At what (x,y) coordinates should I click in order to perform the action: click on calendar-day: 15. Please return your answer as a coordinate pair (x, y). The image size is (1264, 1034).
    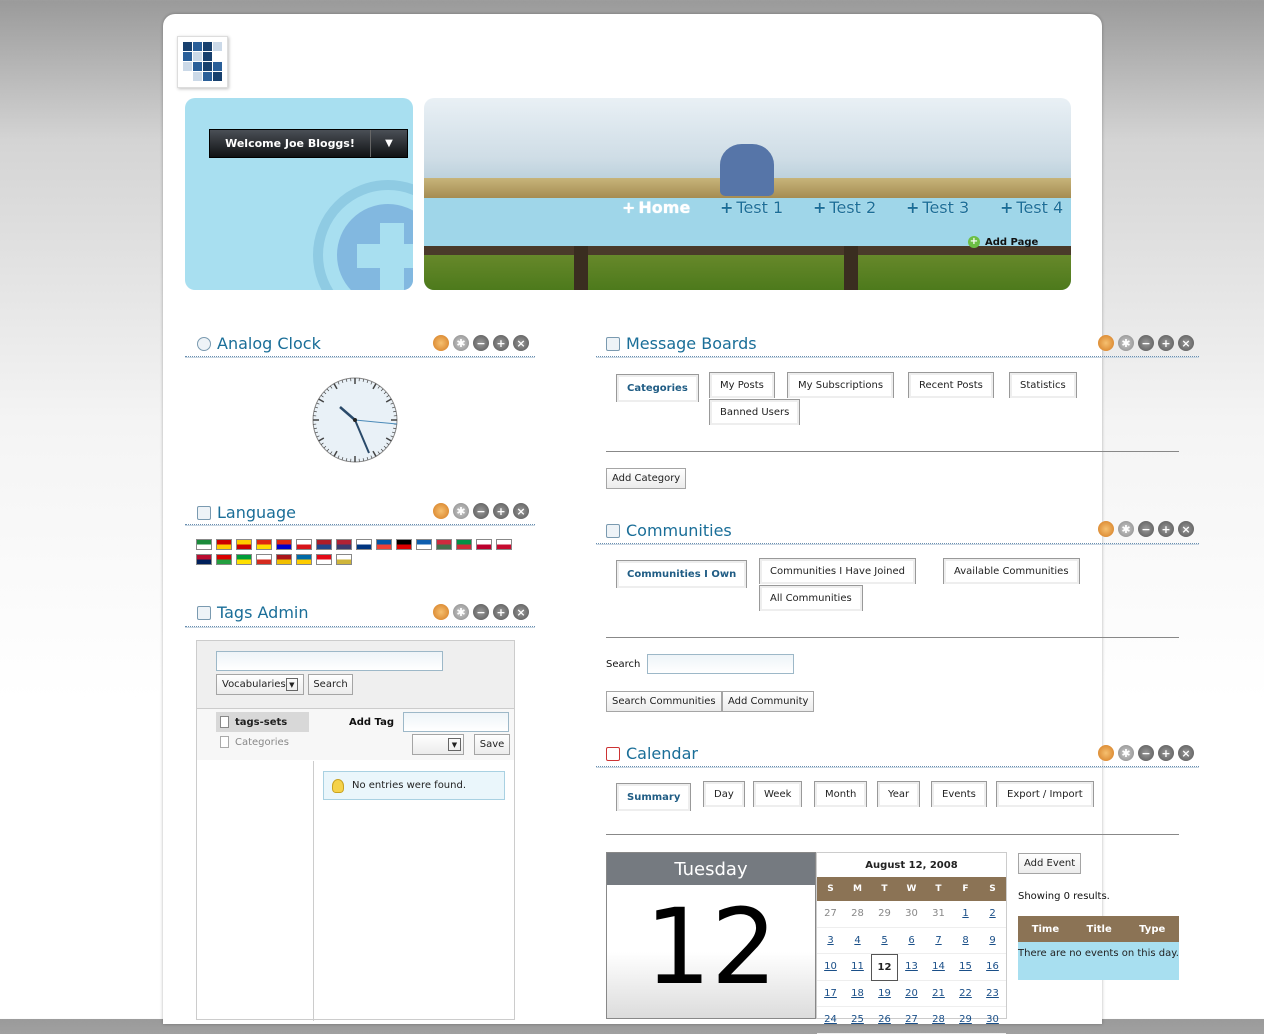
    Looking at the image, I should click on (965, 967).